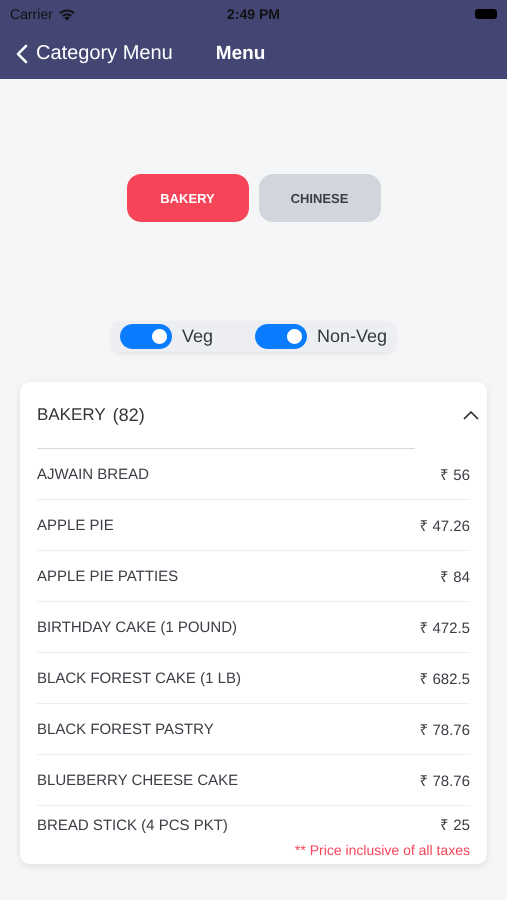 Image resolution: width=507 pixels, height=900 pixels. What do you see at coordinates (455, 577) in the screenshot?
I see `item-price: ₹ 84` at bounding box center [455, 577].